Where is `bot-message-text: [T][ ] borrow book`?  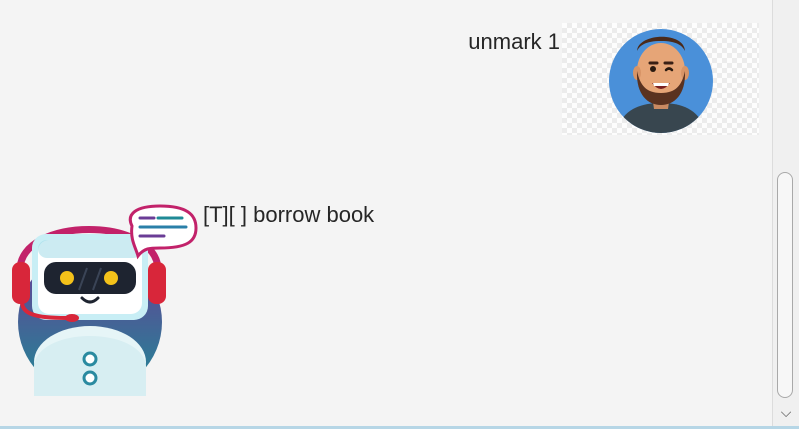
bot-message-text: [T][ ] borrow book is located at coordinates (289, 214).